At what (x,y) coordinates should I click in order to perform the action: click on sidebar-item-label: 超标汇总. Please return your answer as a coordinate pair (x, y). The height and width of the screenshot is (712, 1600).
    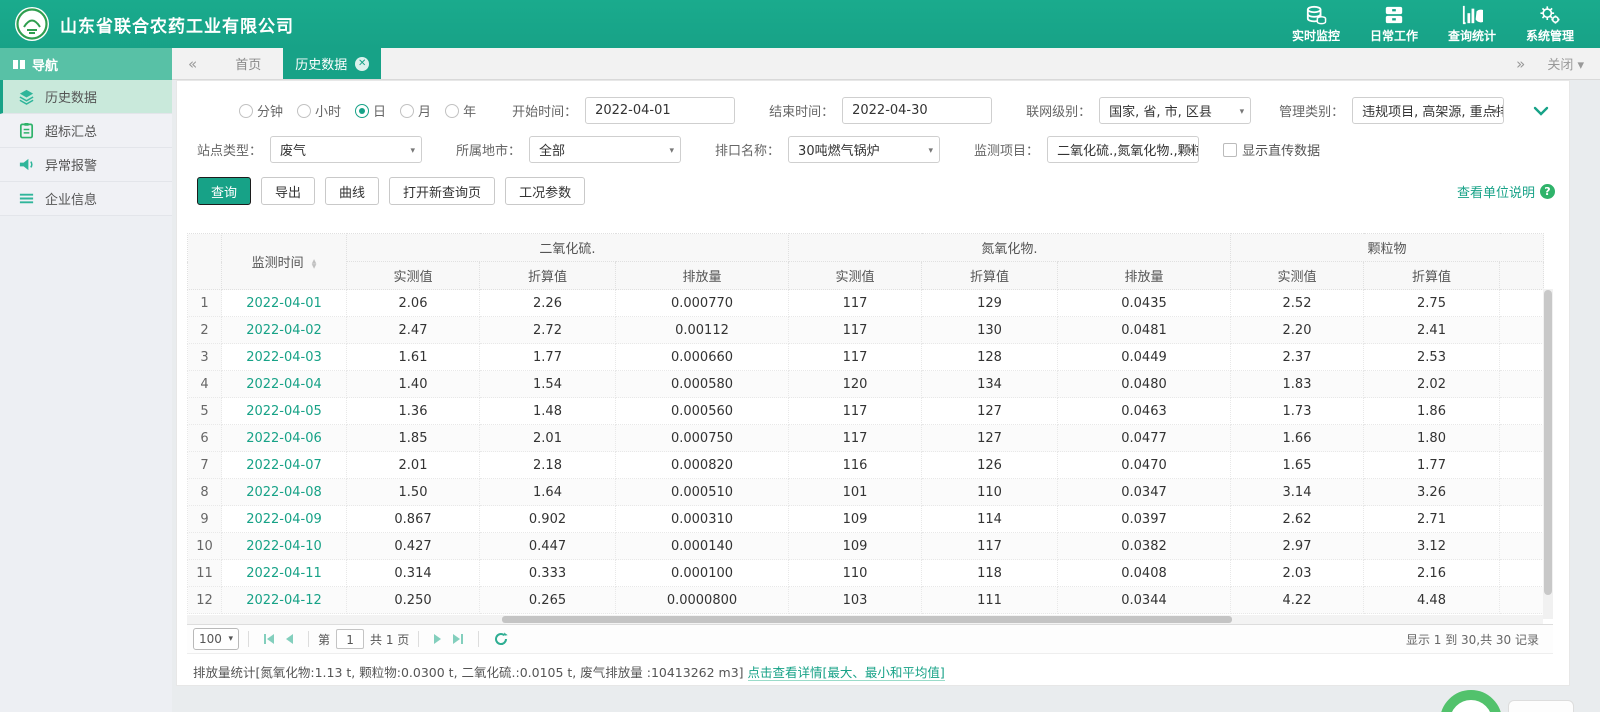
    Looking at the image, I should click on (71, 132).